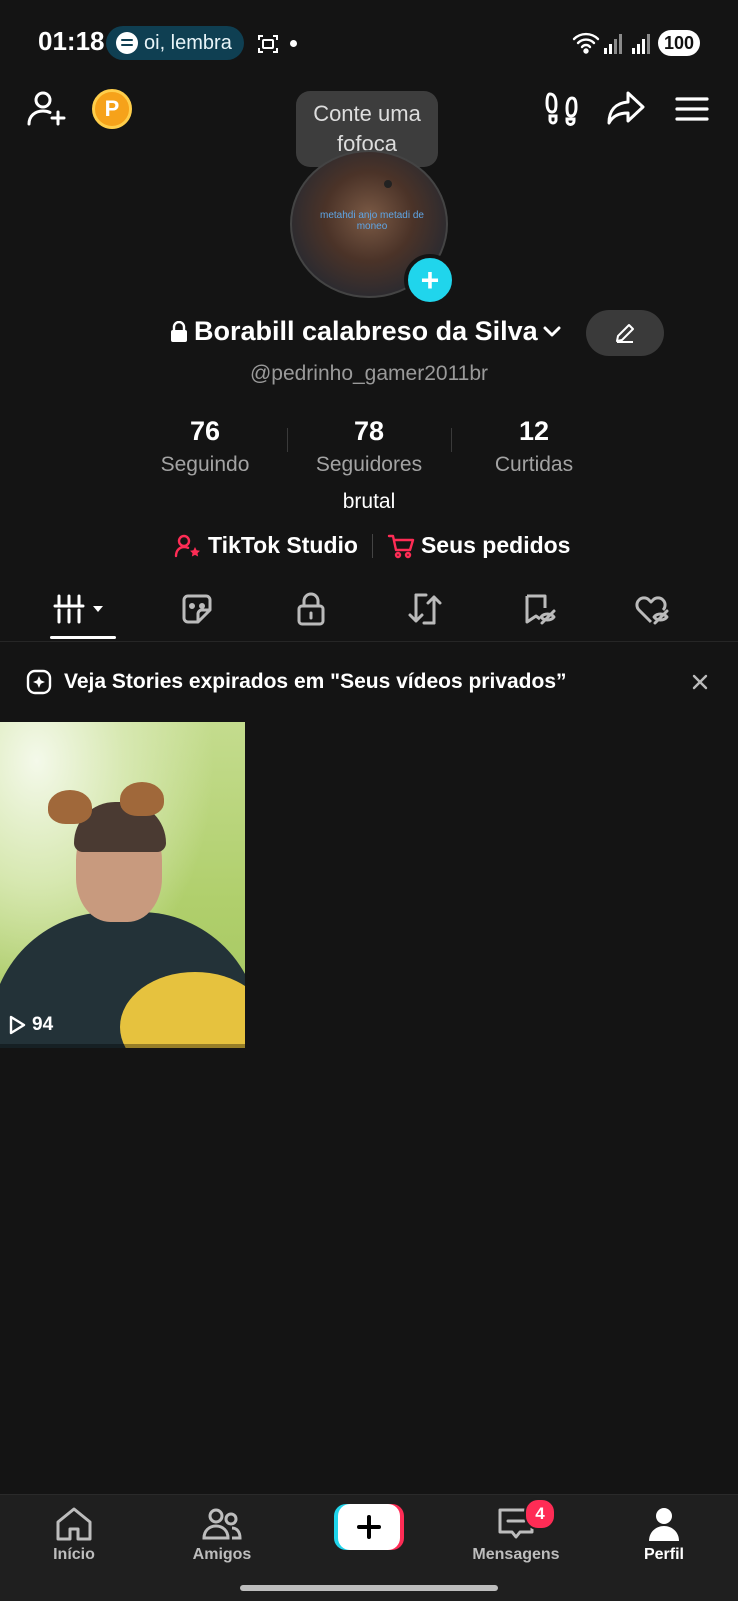 This screenshot has height=1601, width=738. Describe the element at coordinates (369, 501) in the screenshot. I see `profile-bio: brutal` at that location.